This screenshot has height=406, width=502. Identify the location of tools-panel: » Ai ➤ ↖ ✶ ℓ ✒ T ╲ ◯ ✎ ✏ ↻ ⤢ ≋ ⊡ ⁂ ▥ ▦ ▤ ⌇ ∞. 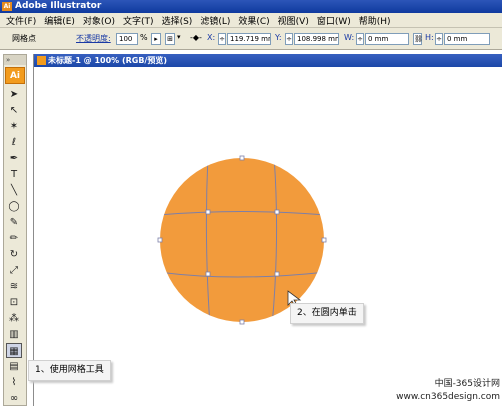
(15, 230).